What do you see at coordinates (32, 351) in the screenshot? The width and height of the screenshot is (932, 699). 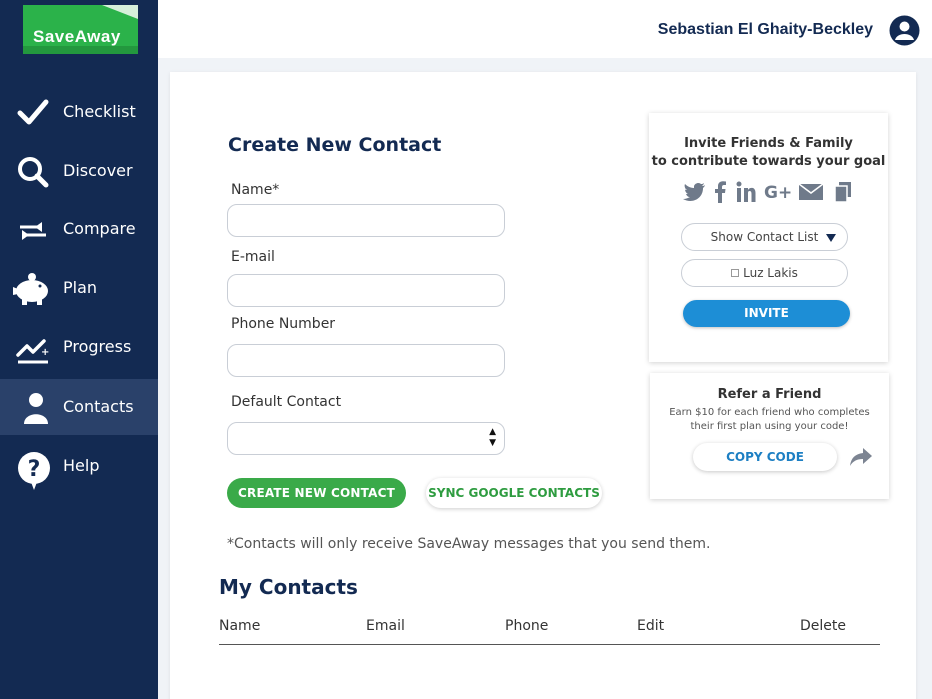 I see `progress-chart-icon: +` at bounding box center [32, 351].